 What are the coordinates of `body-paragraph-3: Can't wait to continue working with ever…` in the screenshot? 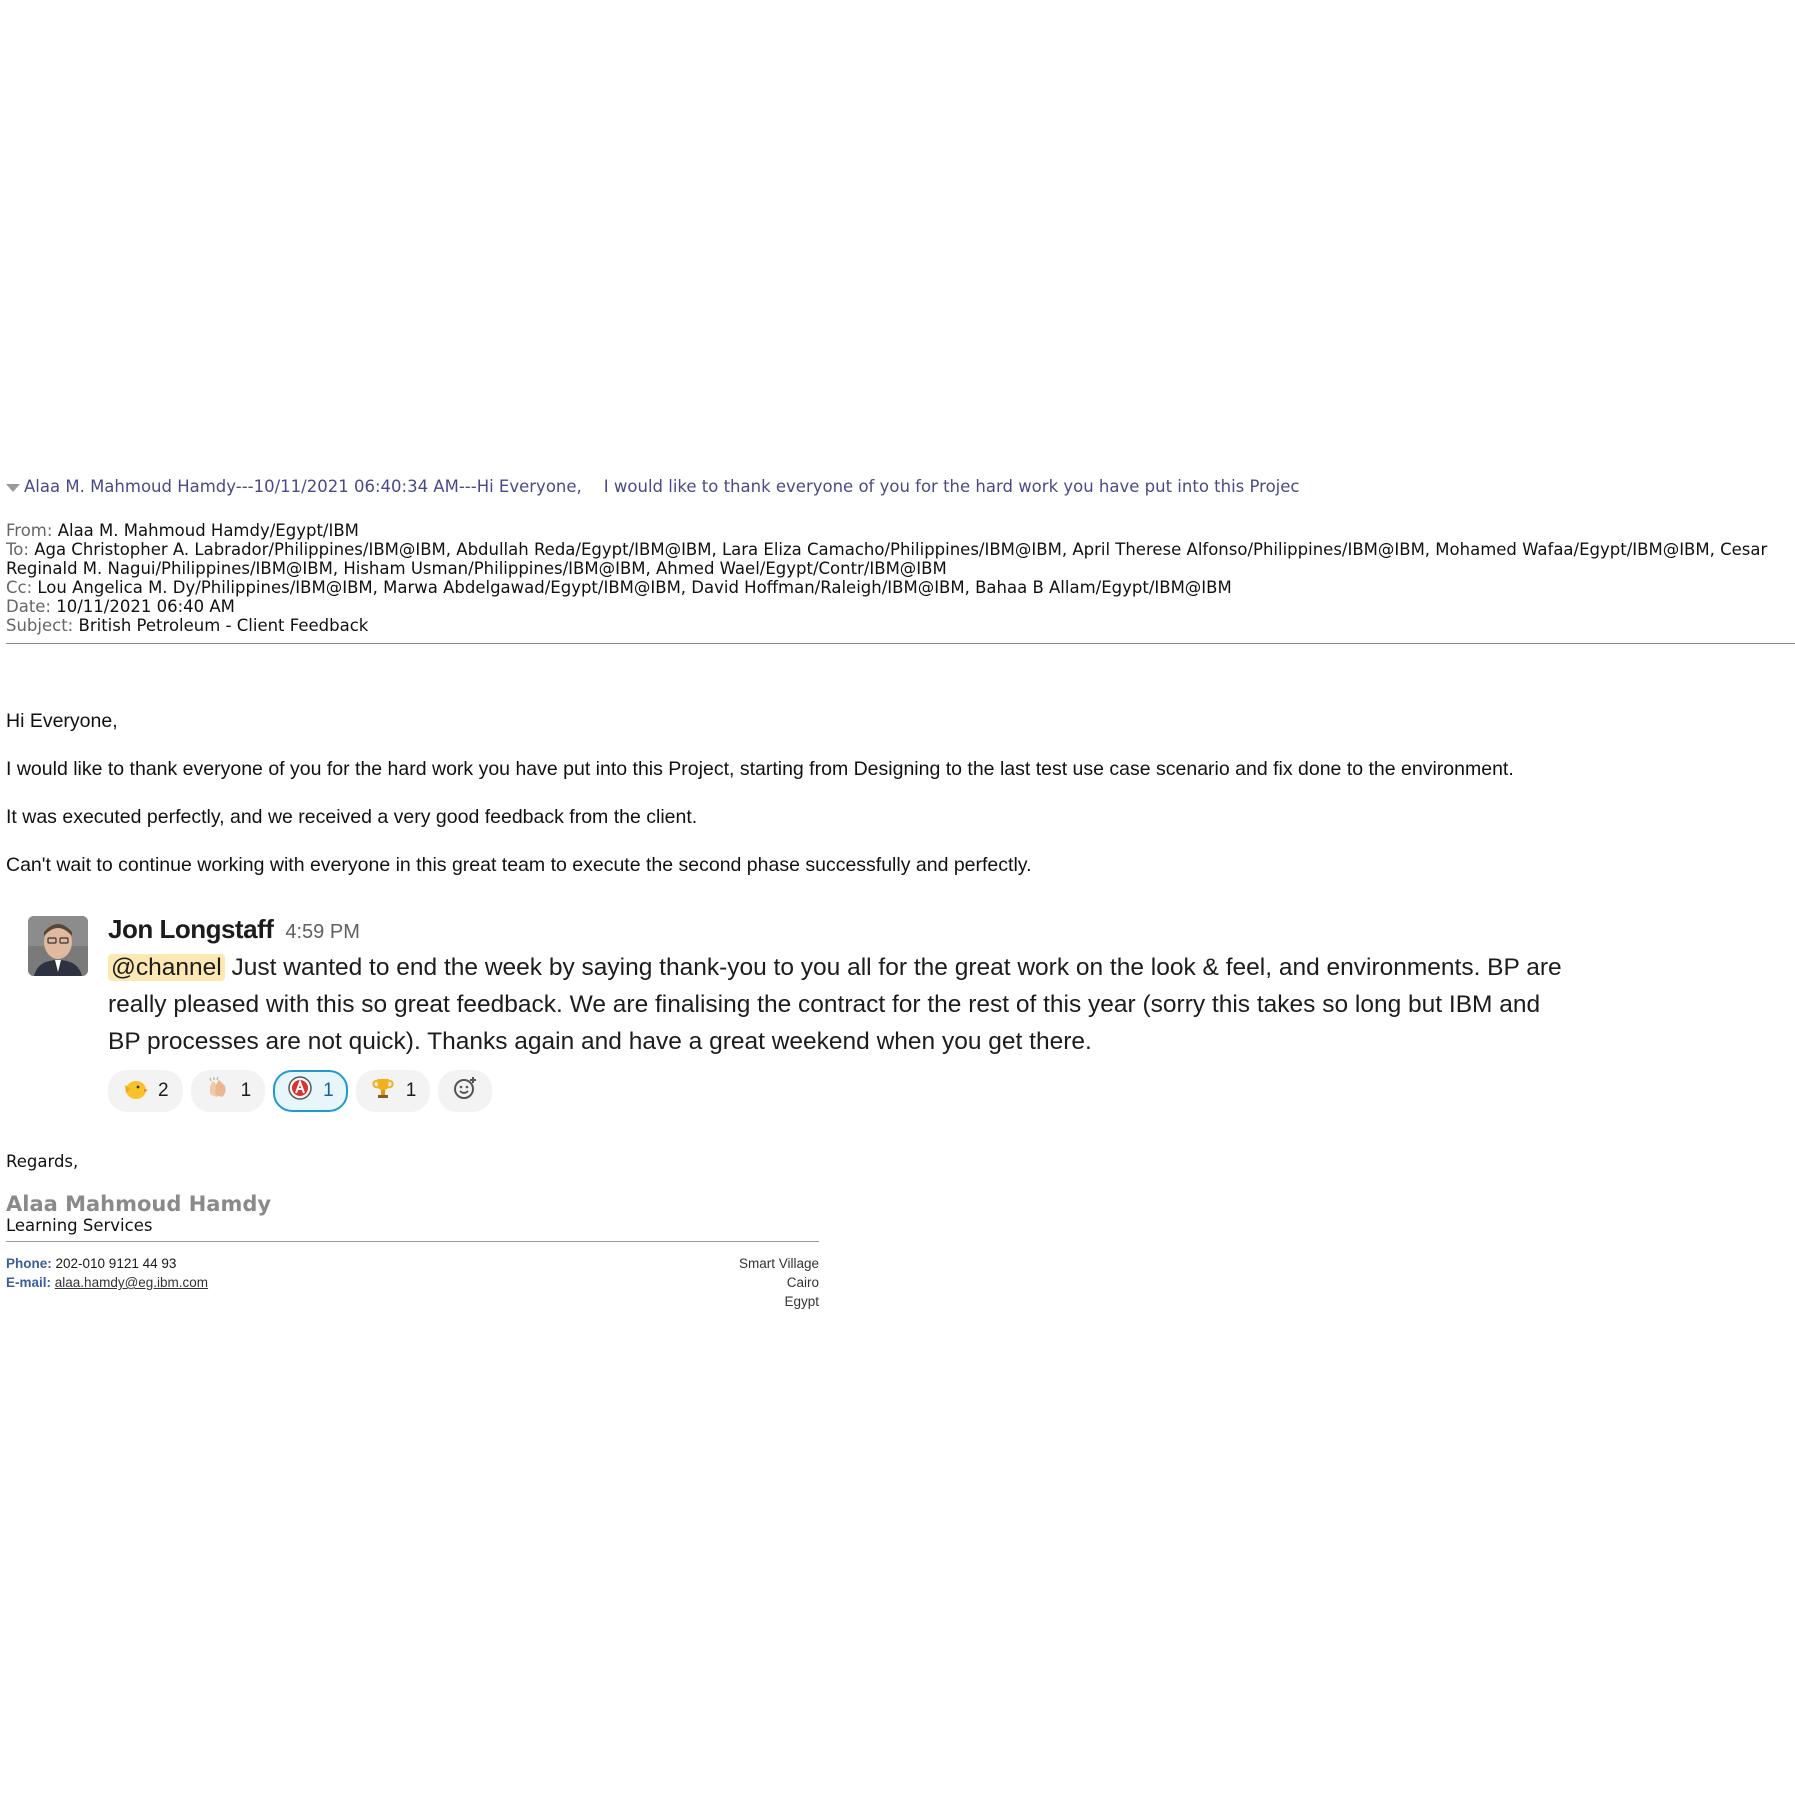 It's located at (519, 865).